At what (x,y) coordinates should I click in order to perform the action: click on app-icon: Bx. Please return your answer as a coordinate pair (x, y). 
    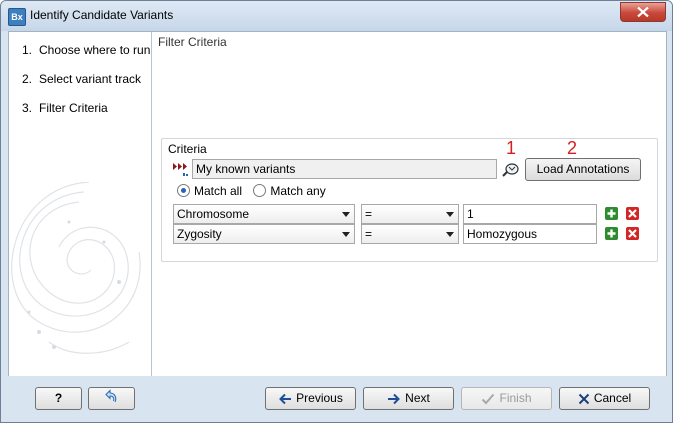
    Looking at the image, I should click on (17, 17).